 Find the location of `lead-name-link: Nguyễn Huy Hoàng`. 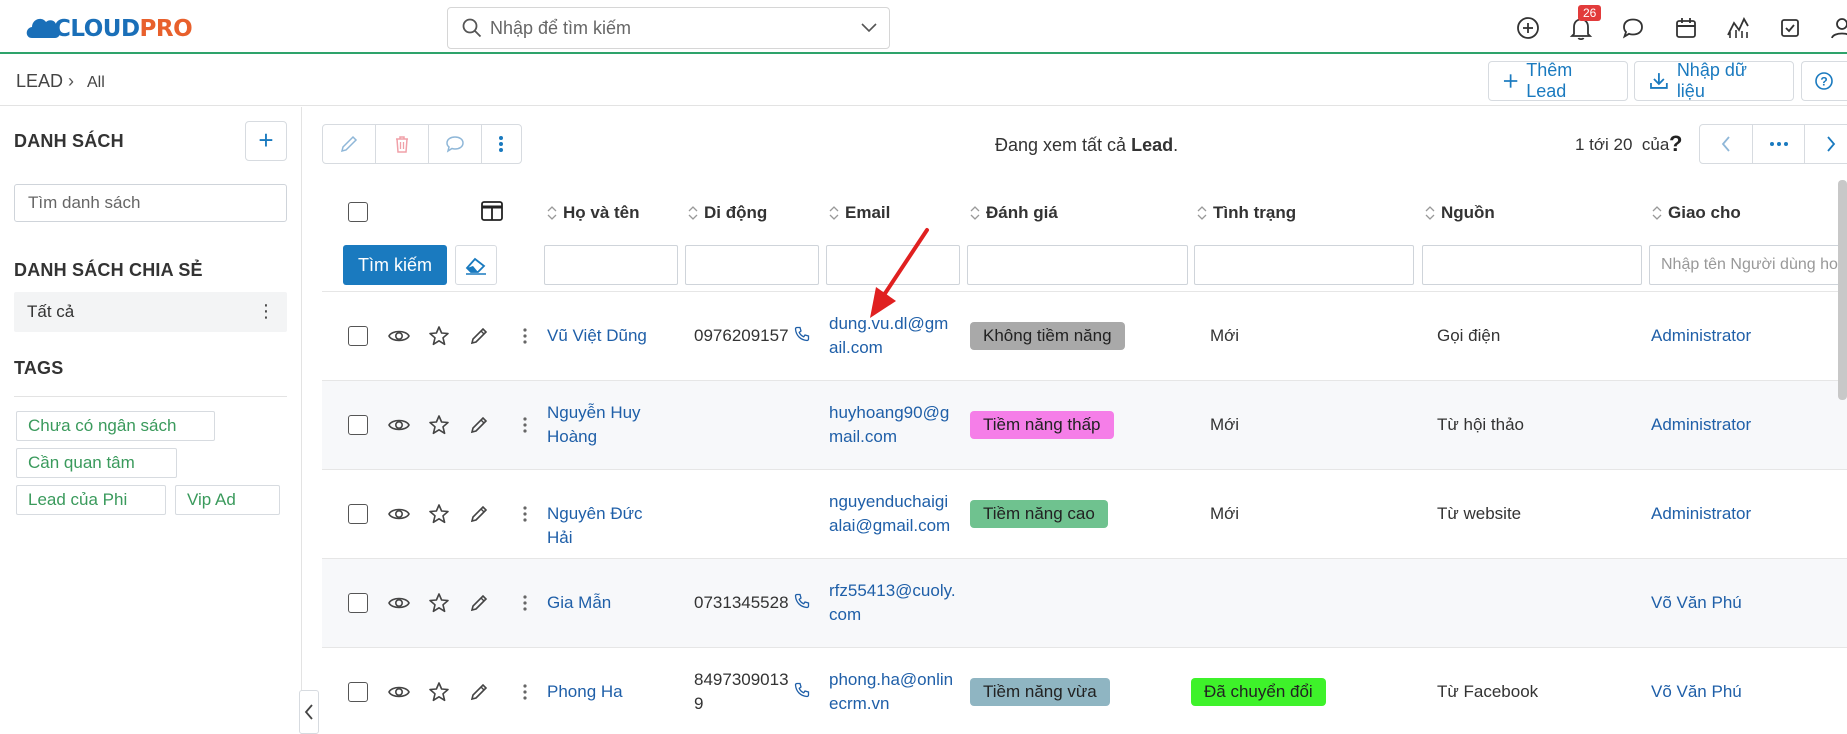

lead-name-link: Nguyễn Huy Hoàng is located at coordinates (609, 425).